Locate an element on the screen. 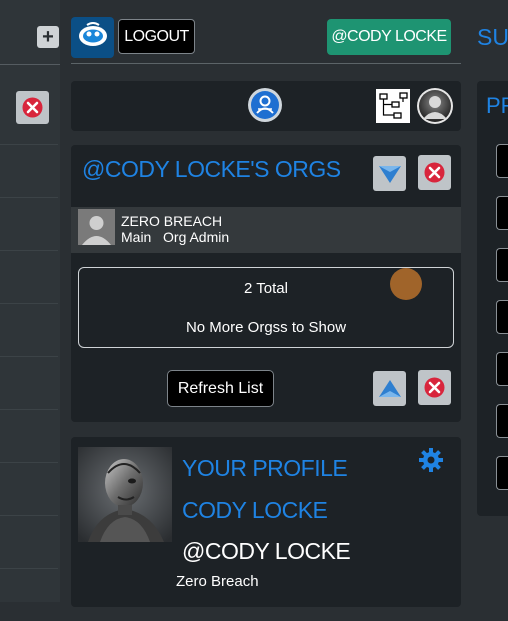 This screenshot has height=621, width=508. profile-handle: @CODY LOCKE is located at coordinates (266, 551).